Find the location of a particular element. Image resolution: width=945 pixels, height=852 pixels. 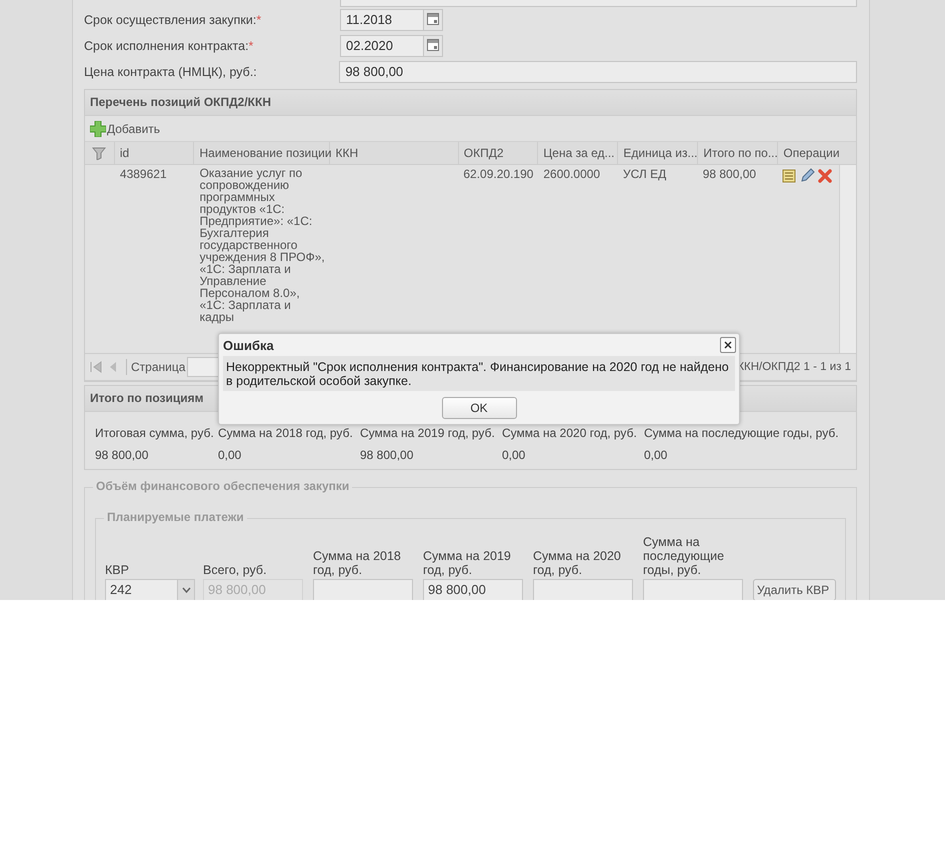

column-label: Всего, руб. is located at coordinates (235, 570).